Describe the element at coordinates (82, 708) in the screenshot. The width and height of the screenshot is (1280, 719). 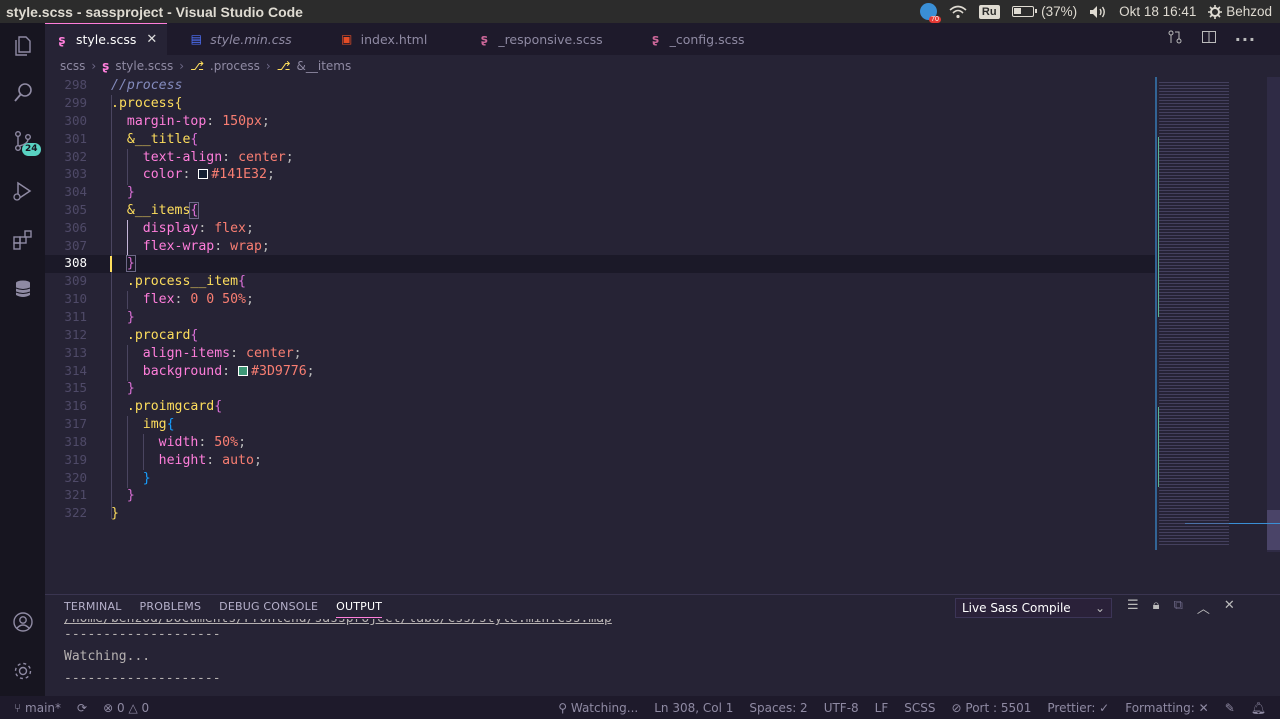
I see `sync-icon: ⟳` at that location.